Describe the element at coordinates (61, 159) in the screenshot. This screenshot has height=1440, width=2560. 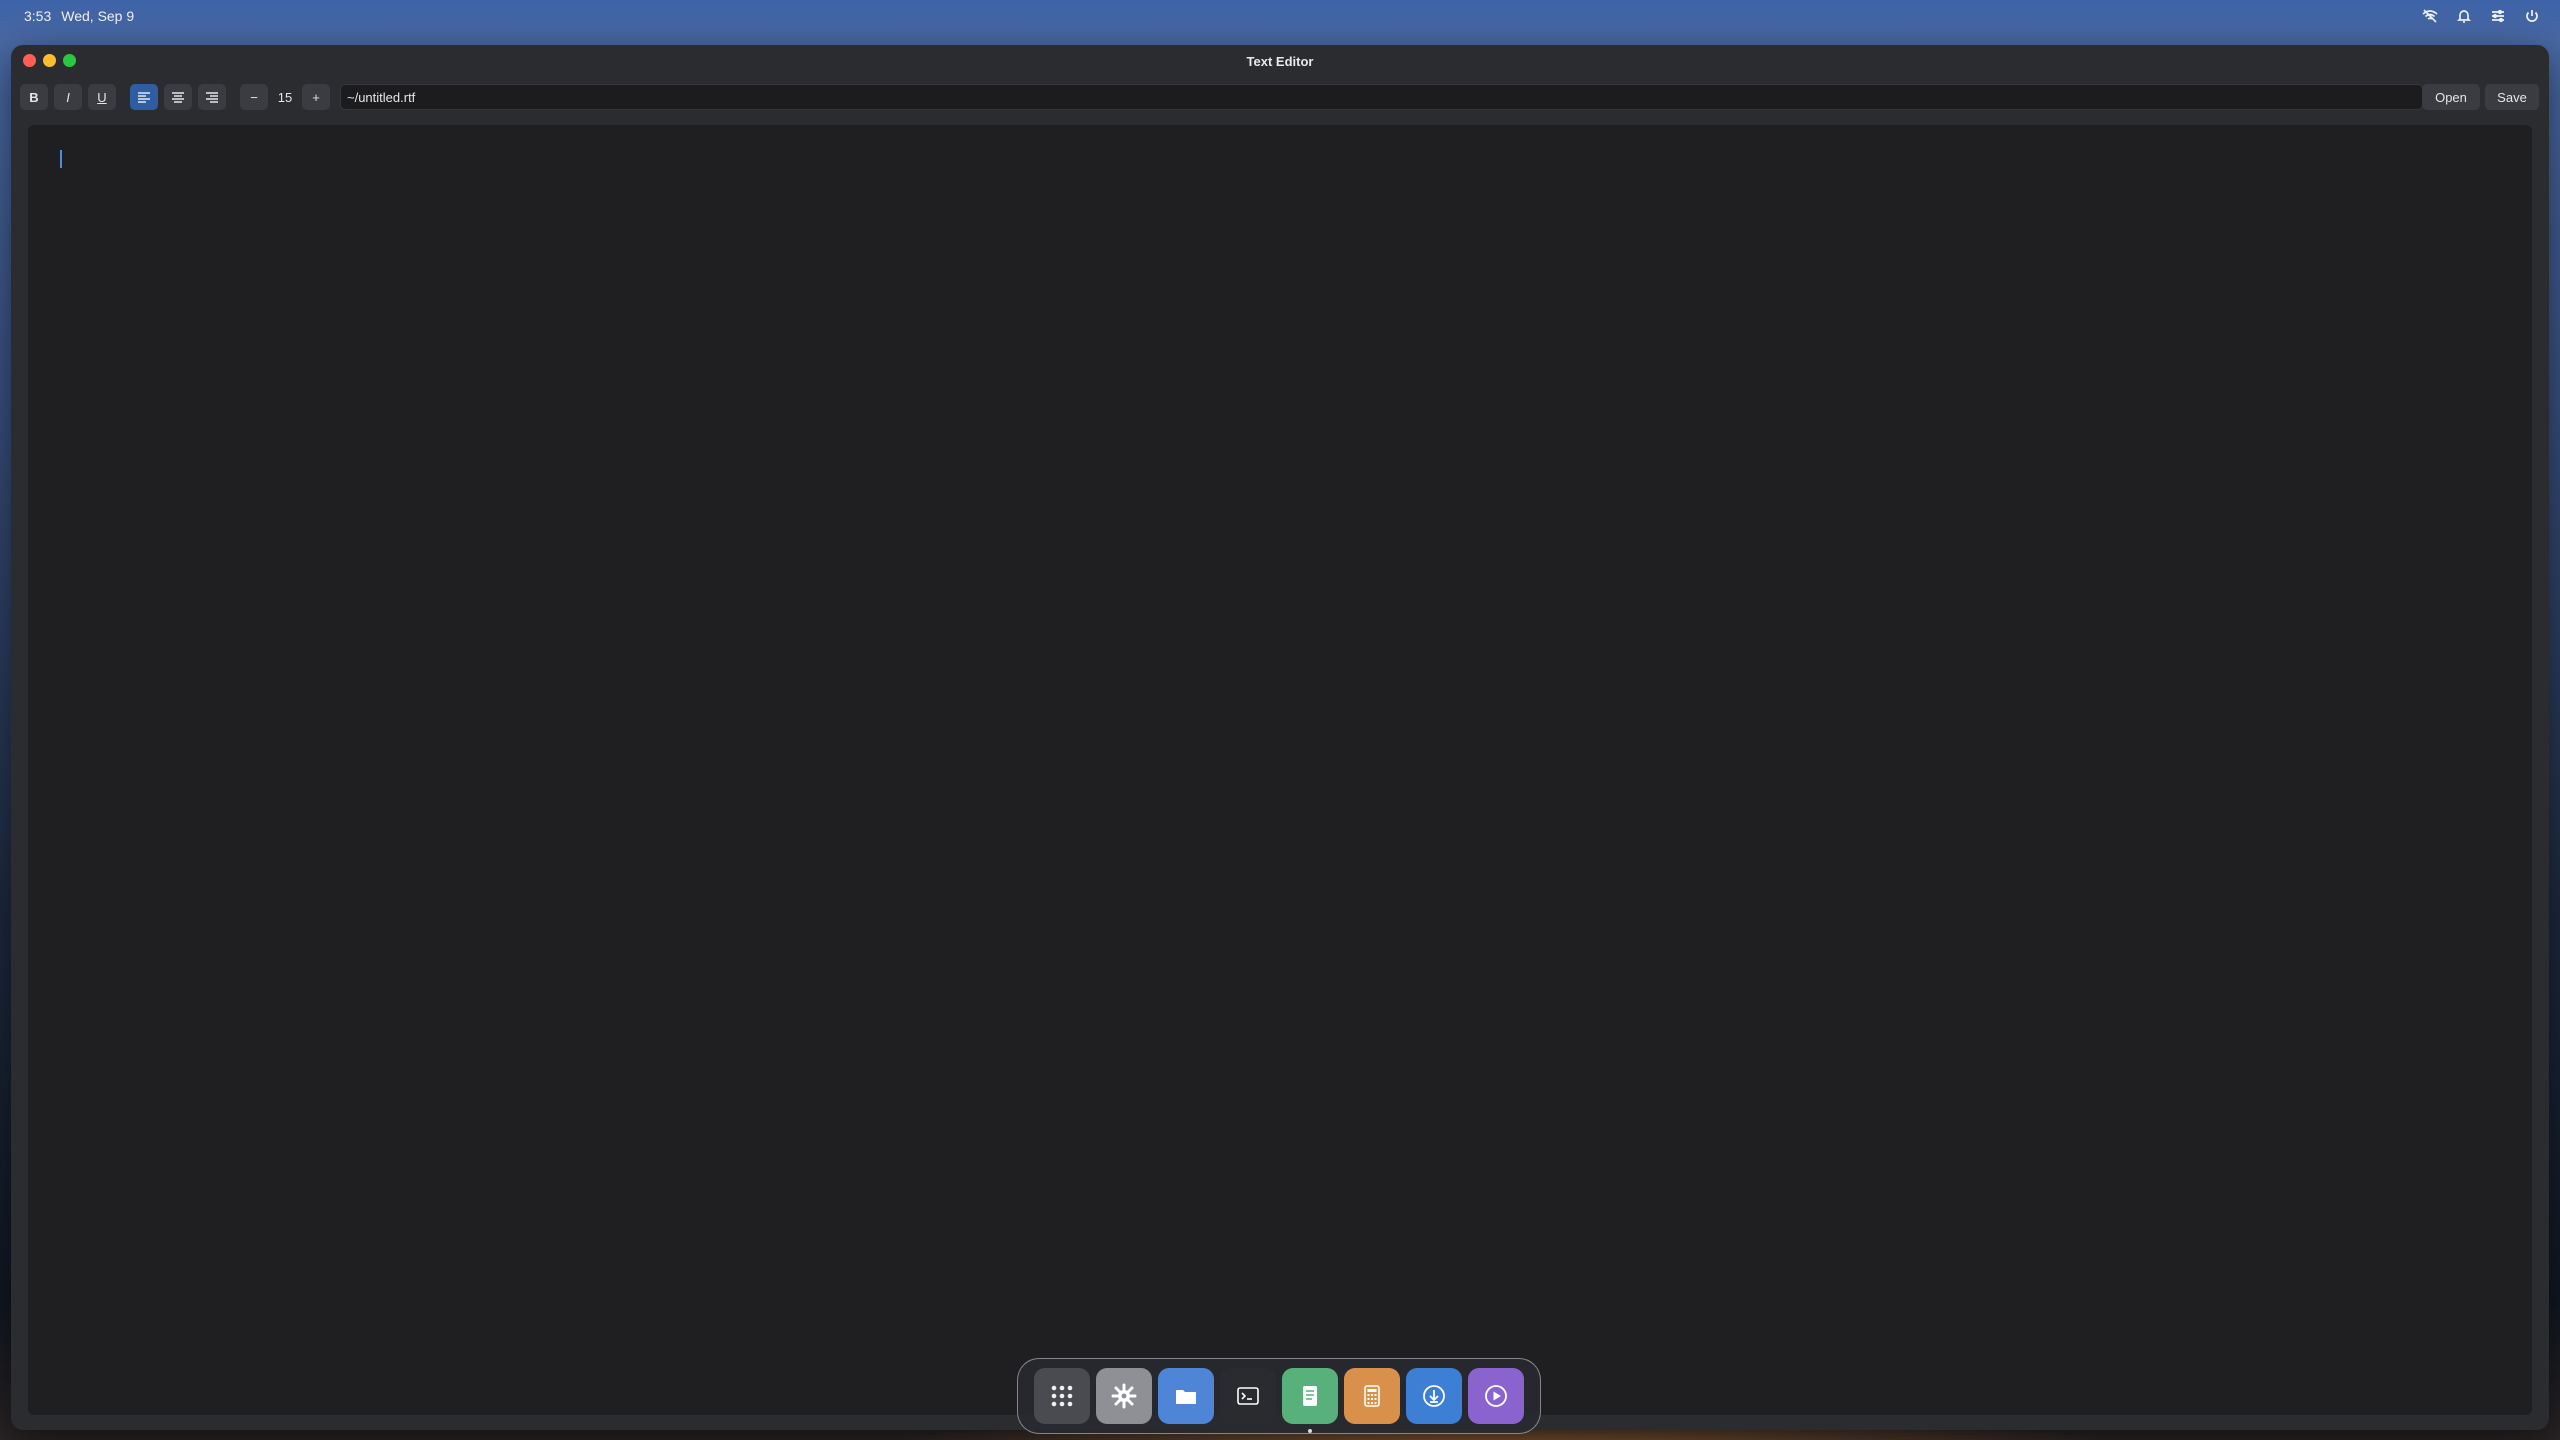
I see `text-caret` at that location.